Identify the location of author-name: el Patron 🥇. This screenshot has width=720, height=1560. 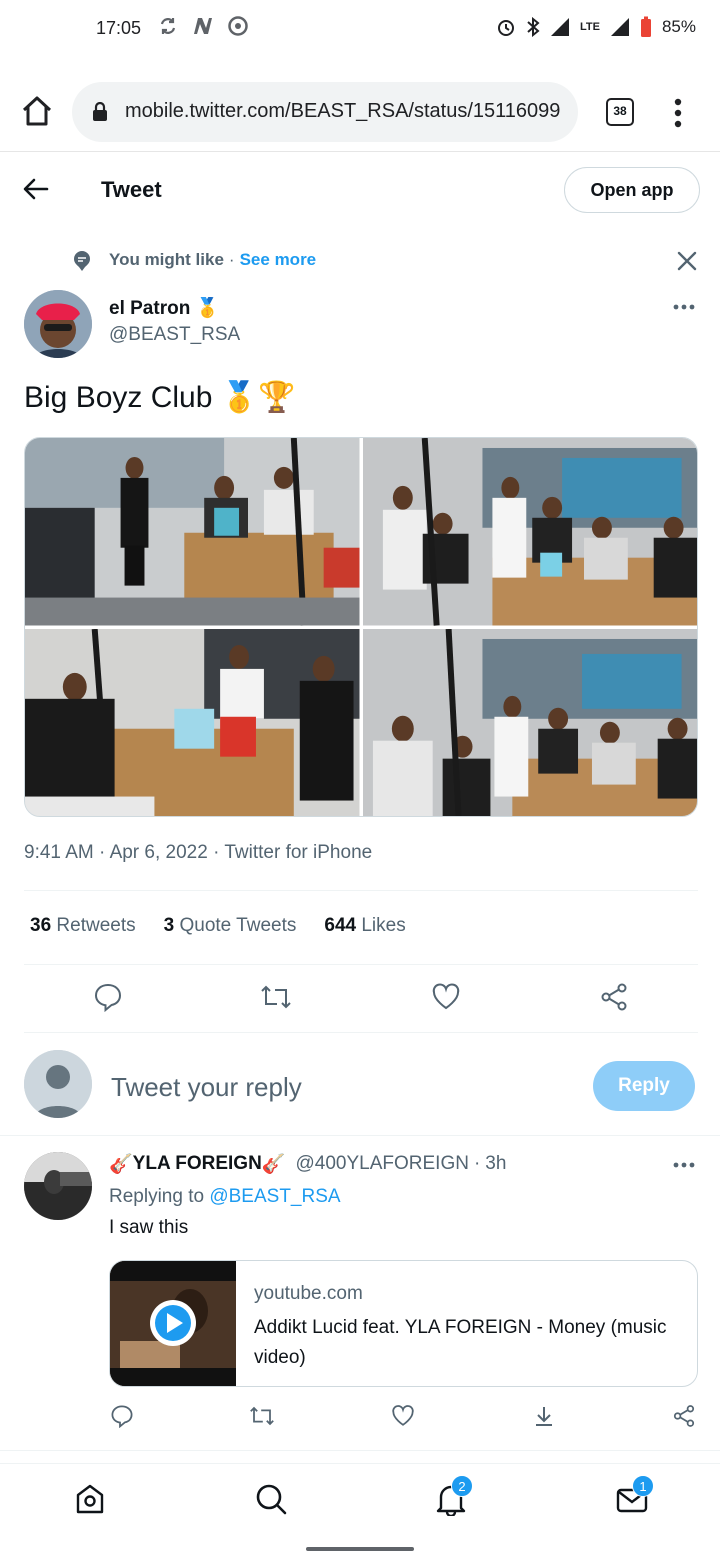
(164, 308).